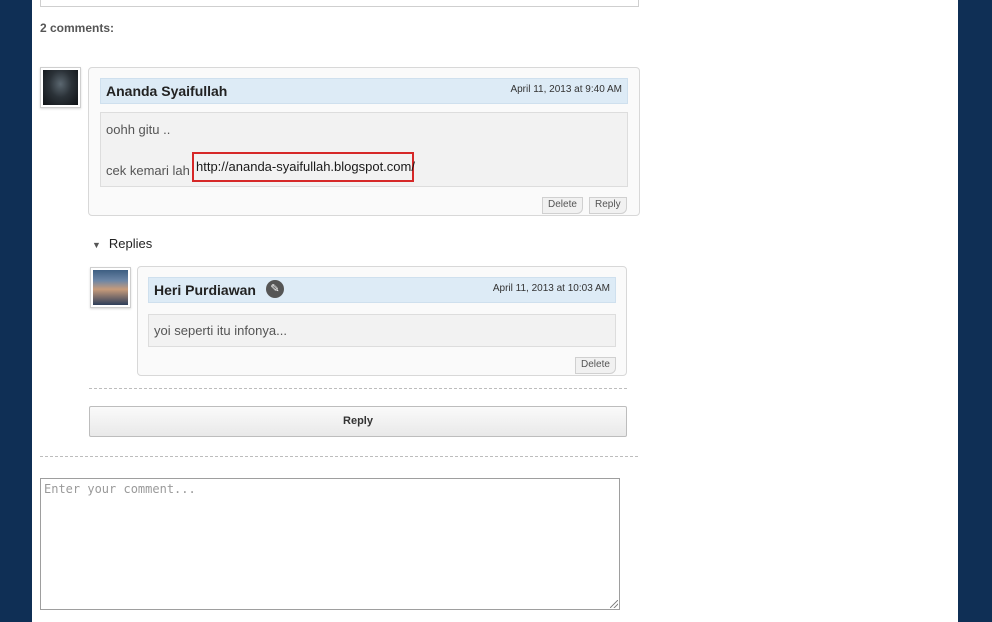 The width and height of the screenshot is (992, 622). Describe the element at coordinates (551, 288) in the screenshot. I see `reply-date: April 11, 2013 at 10:03 AM` at that location.